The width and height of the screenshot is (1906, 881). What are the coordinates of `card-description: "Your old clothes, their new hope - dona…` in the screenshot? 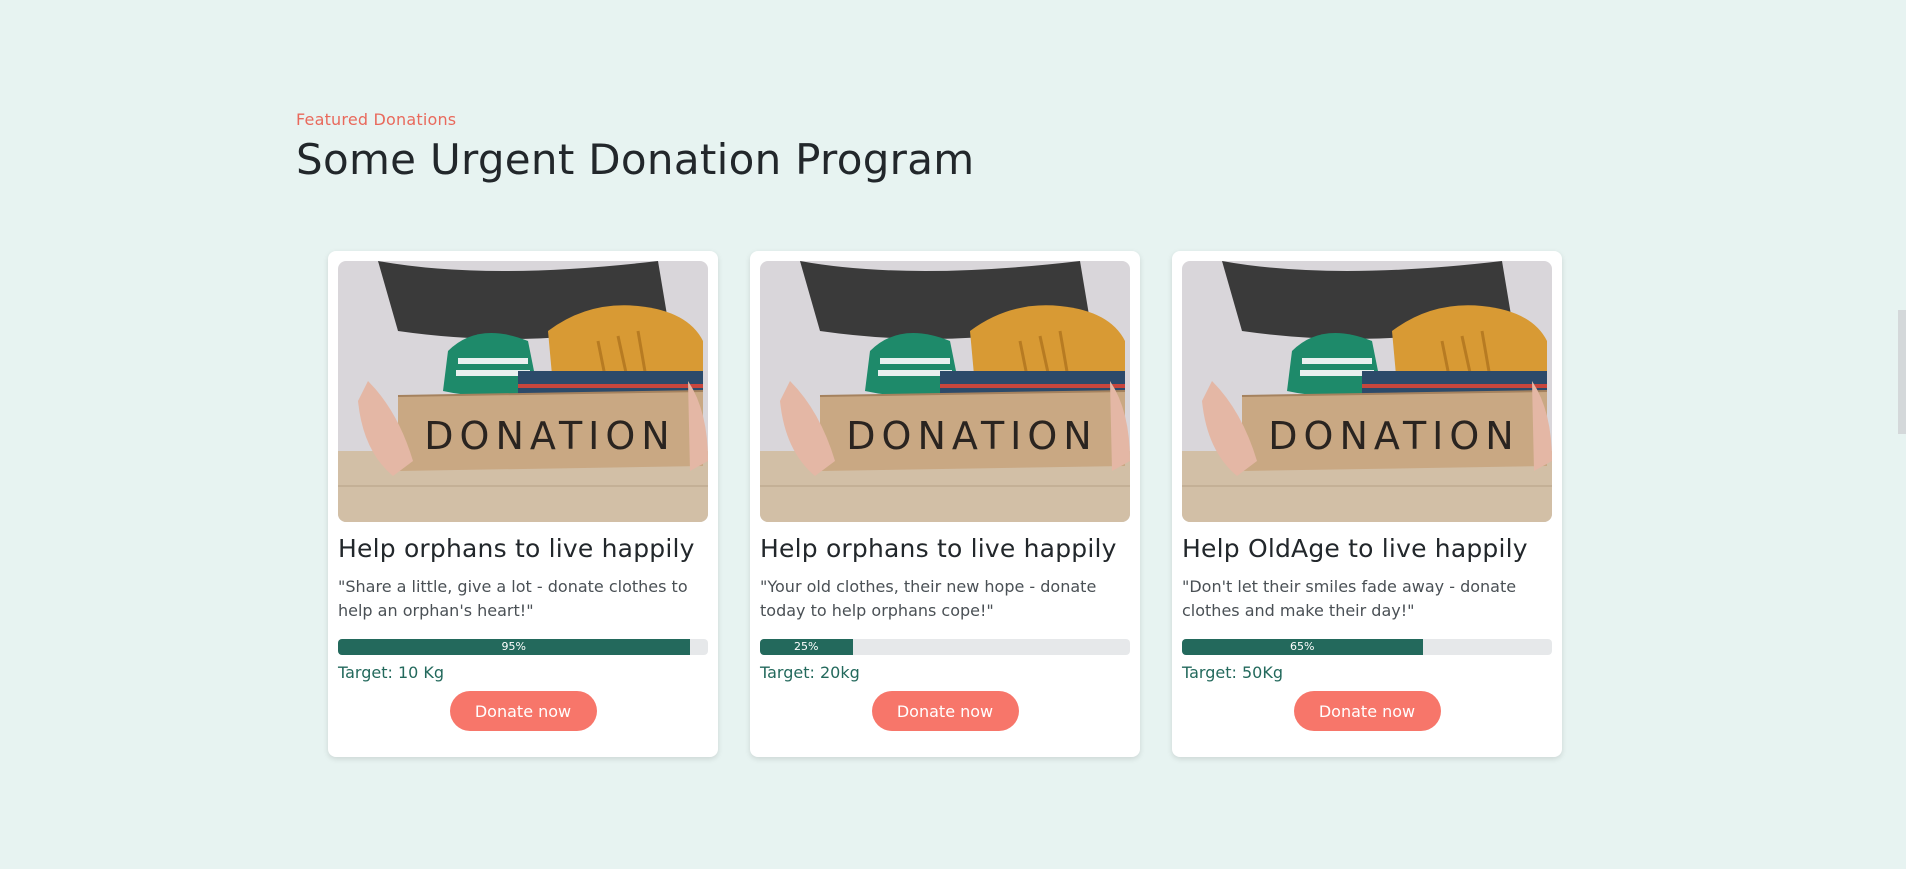 It's located at (928, 598).